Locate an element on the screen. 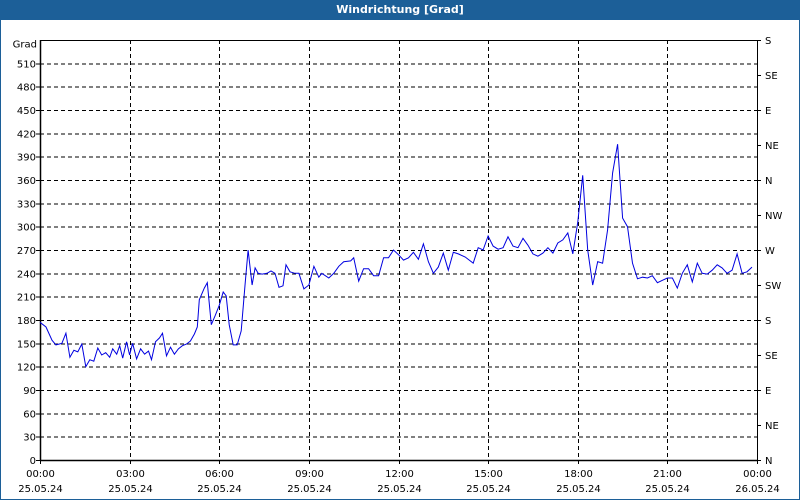 This screenshot has width=800, height=500. y-tick-label: 480 is located at coordinates (26, 88).